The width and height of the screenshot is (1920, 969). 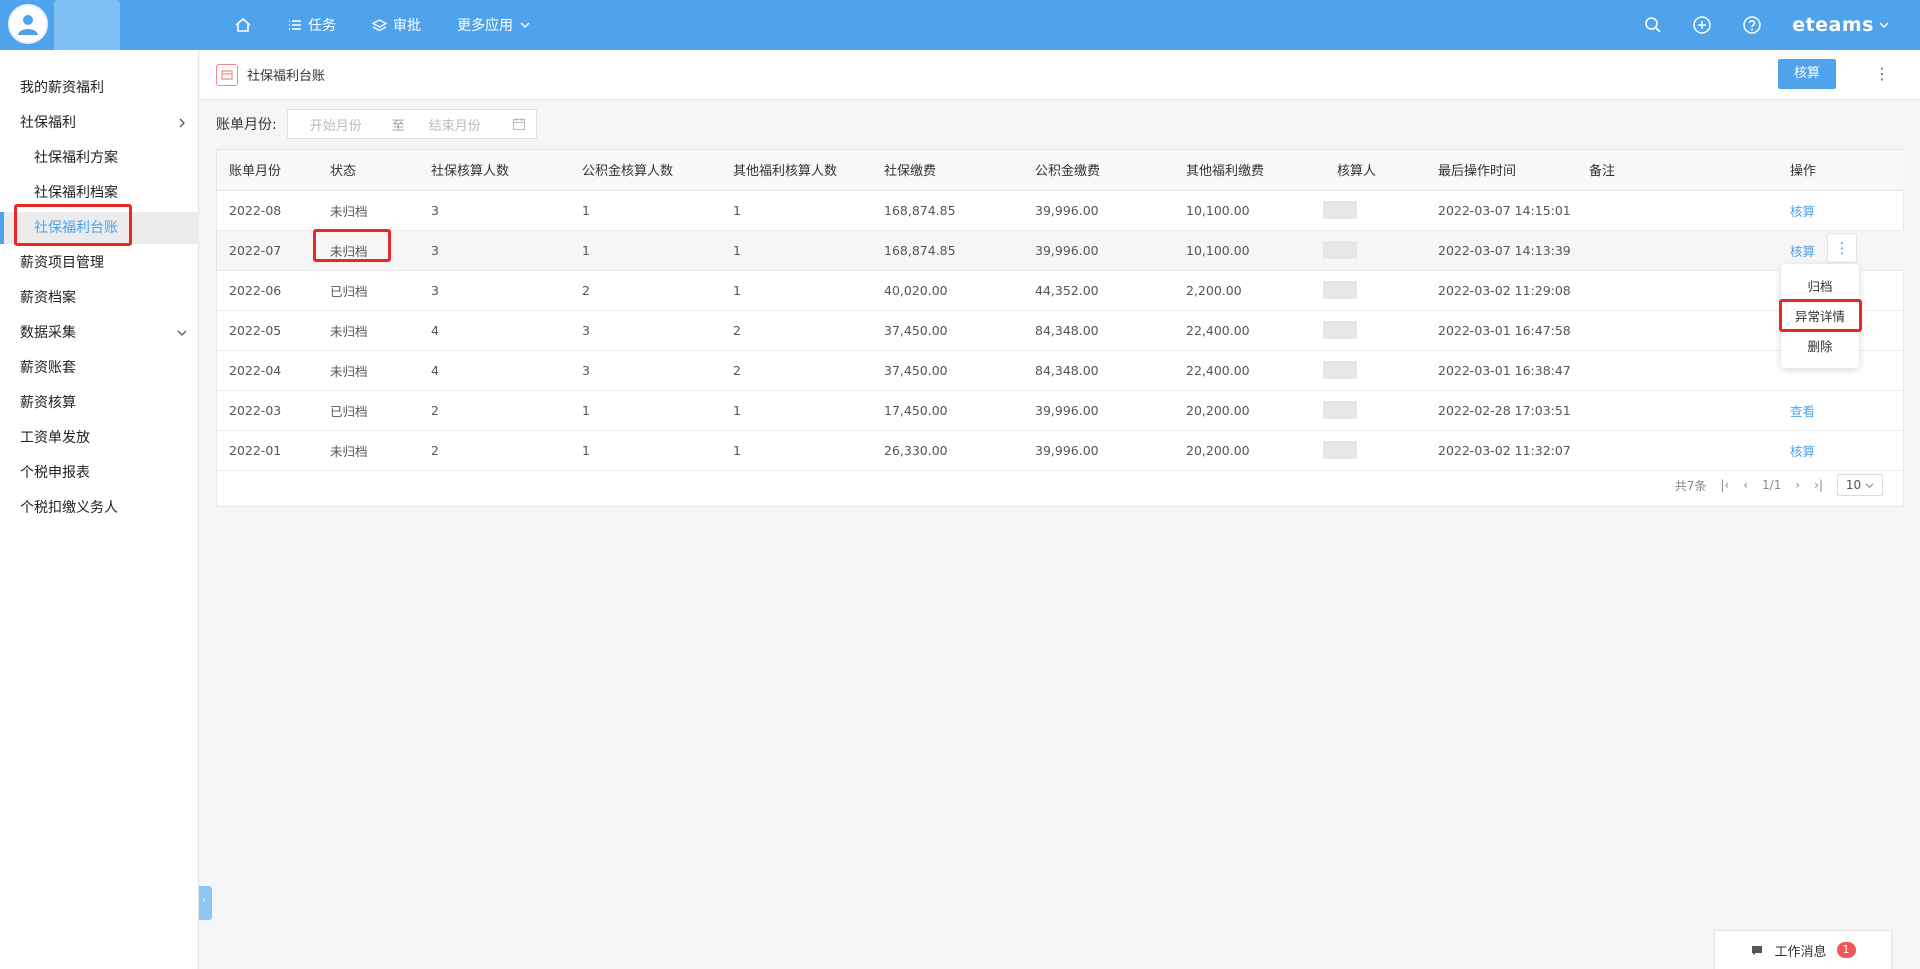 What do you see at coordinates (494, 410) in the screenshot?
I see `cell-ss: 2` at bounding box center [494, 410].